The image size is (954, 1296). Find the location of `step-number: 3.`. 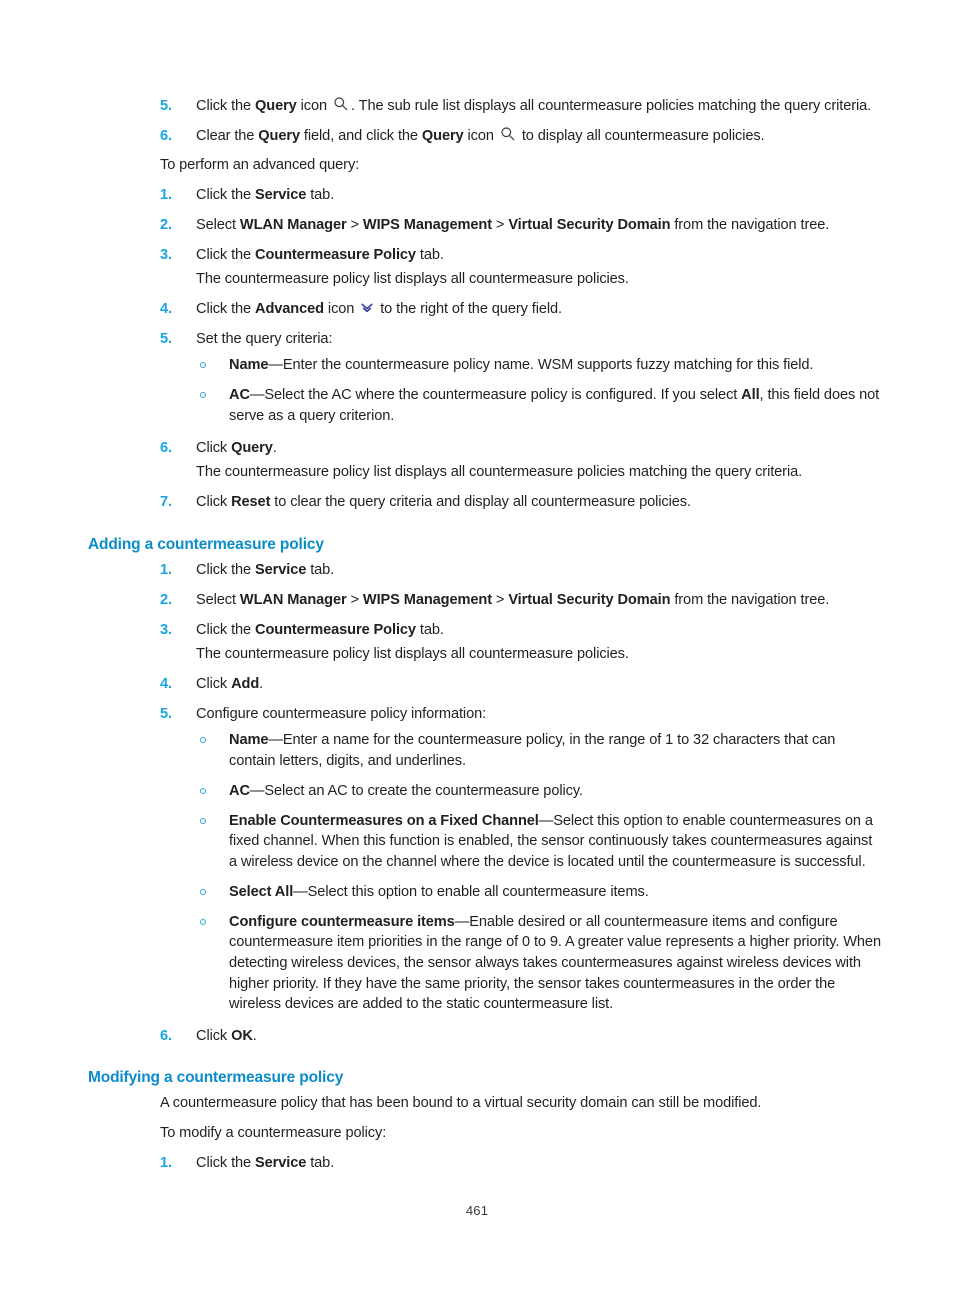

step-number: 3. is located at coordinates (166, 254).